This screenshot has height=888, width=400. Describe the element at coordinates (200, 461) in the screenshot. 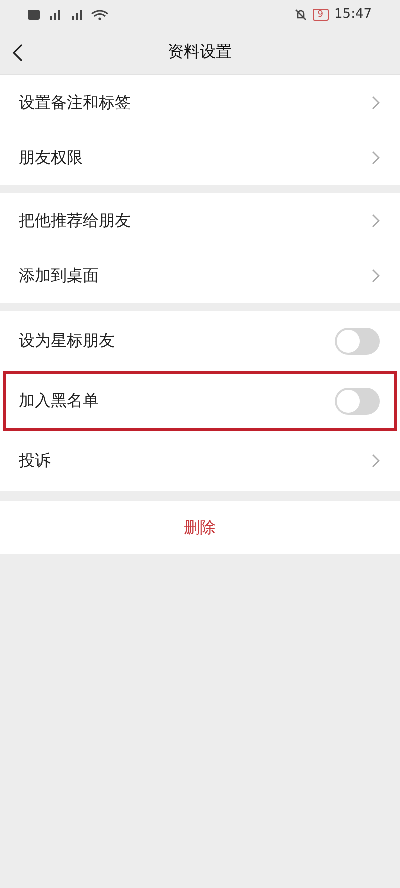

I see `settings-row: 投诉` at that location.